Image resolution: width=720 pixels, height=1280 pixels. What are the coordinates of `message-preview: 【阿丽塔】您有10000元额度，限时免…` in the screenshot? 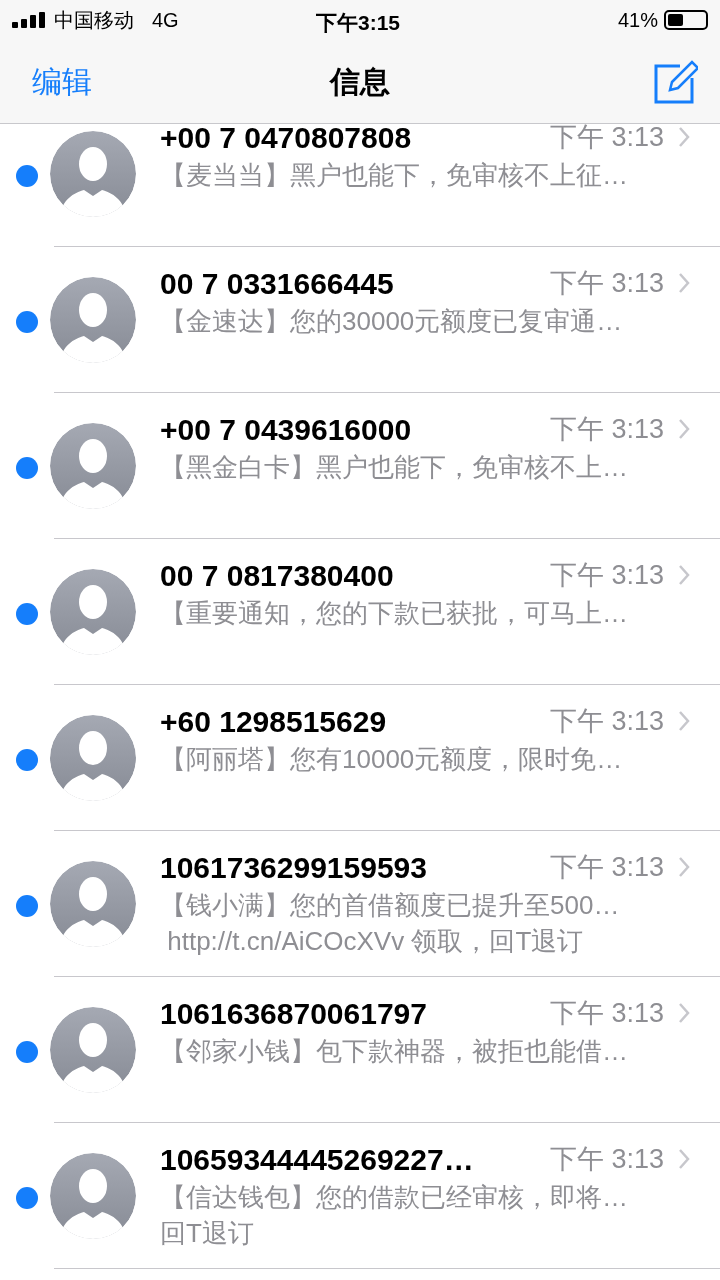 It's located at (392, 759).